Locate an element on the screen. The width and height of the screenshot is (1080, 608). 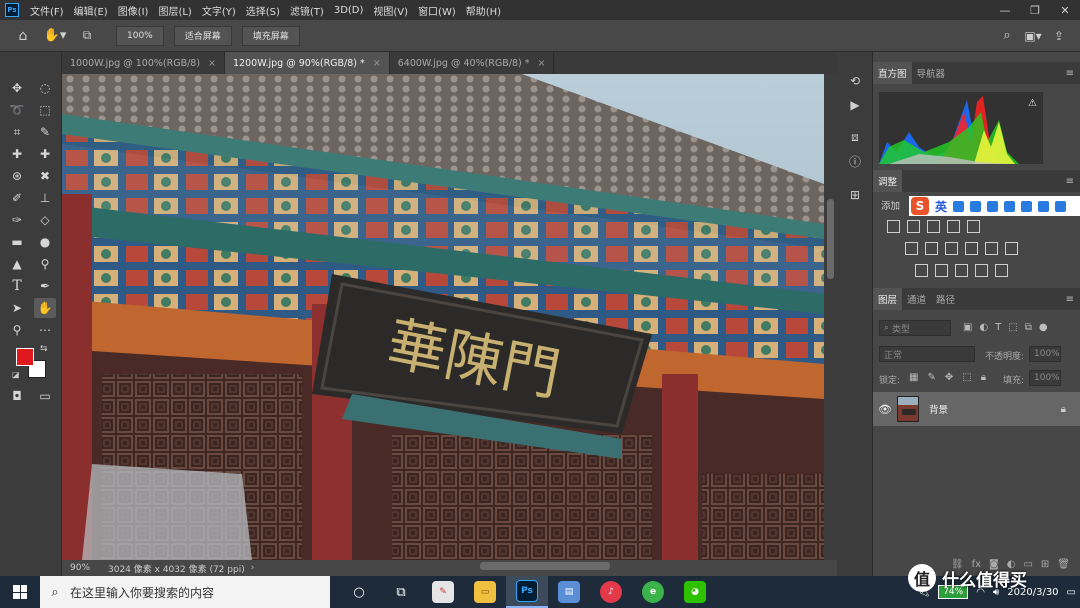
stamp-tool-icon: ⊥ is located at coordinates (45, 198).